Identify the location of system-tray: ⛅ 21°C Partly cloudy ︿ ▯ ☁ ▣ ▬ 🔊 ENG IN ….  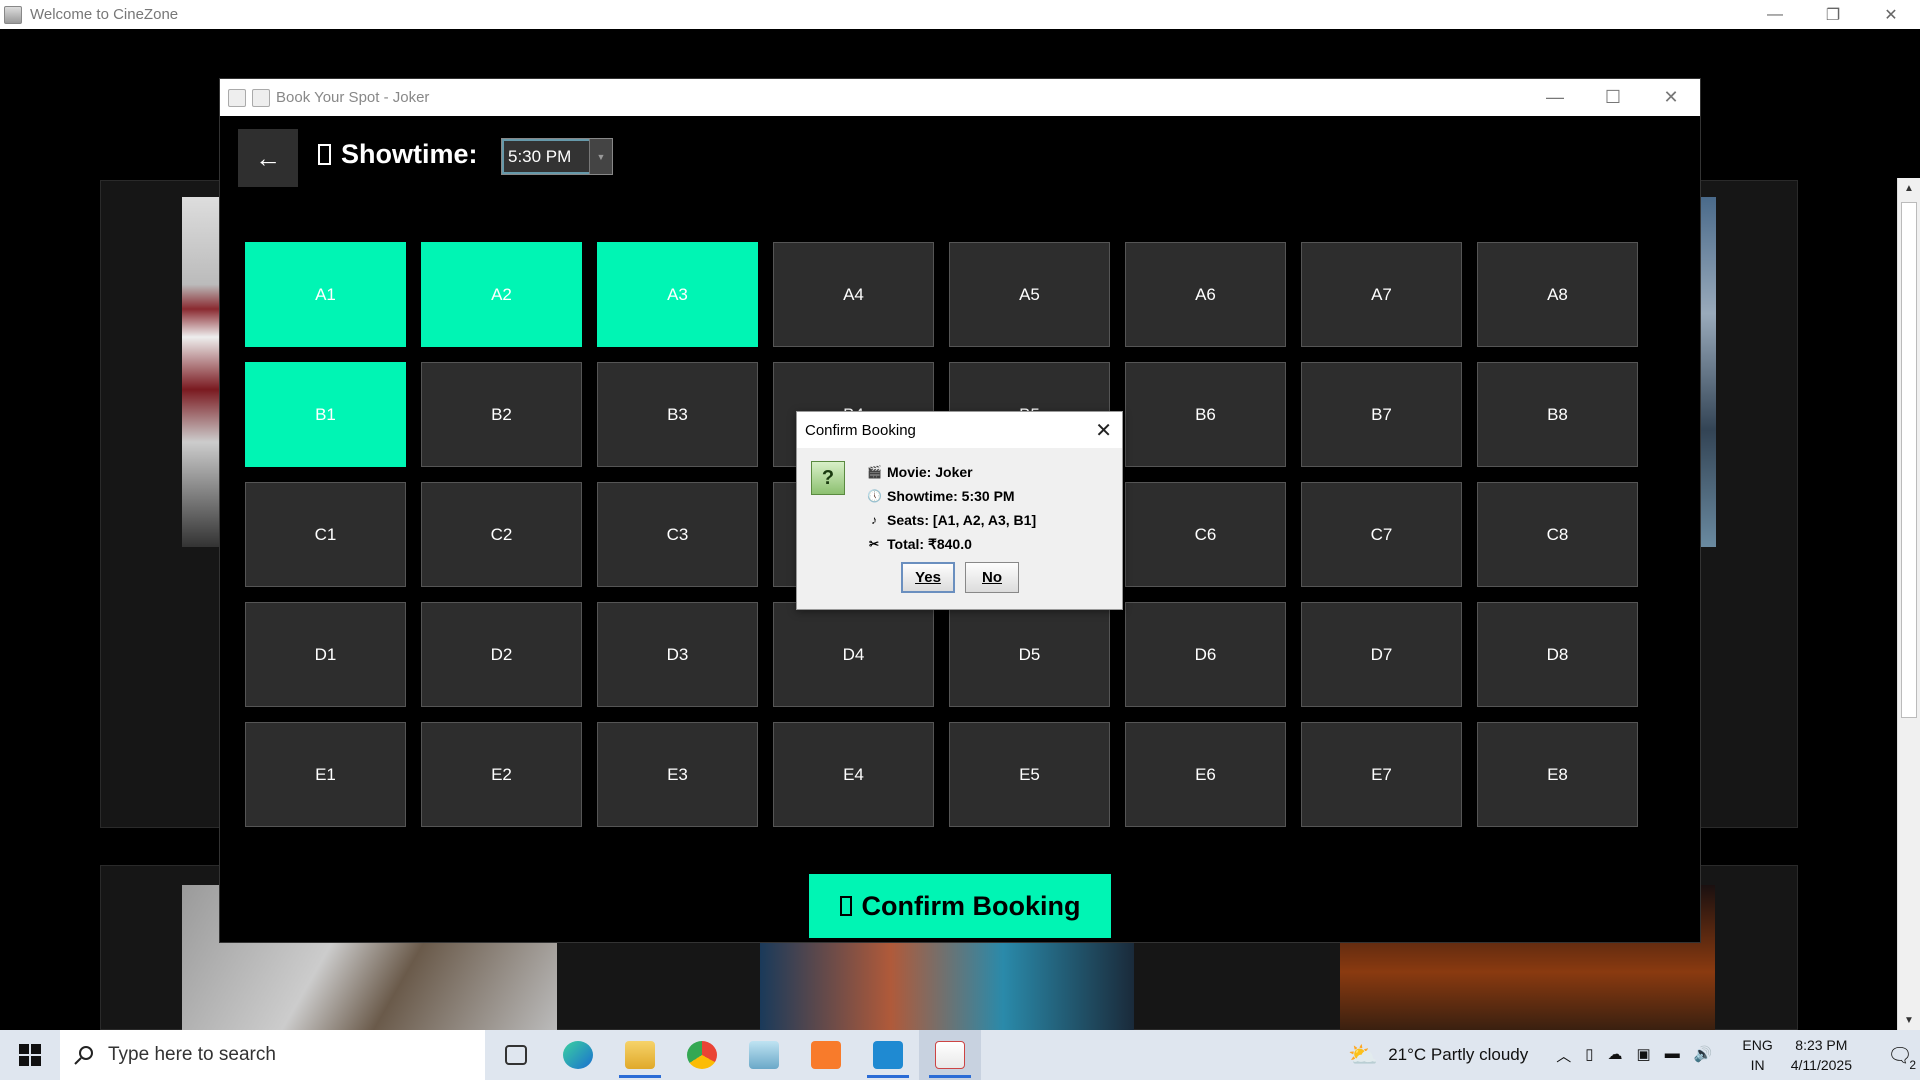
(1634, 1055).